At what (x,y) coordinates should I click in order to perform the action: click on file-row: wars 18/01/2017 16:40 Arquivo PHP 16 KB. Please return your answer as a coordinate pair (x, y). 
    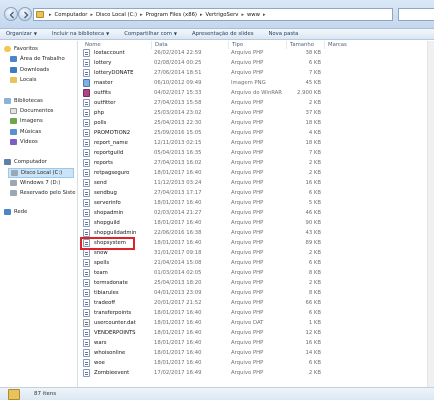
    Looking at the image, I should click on (256, 343).